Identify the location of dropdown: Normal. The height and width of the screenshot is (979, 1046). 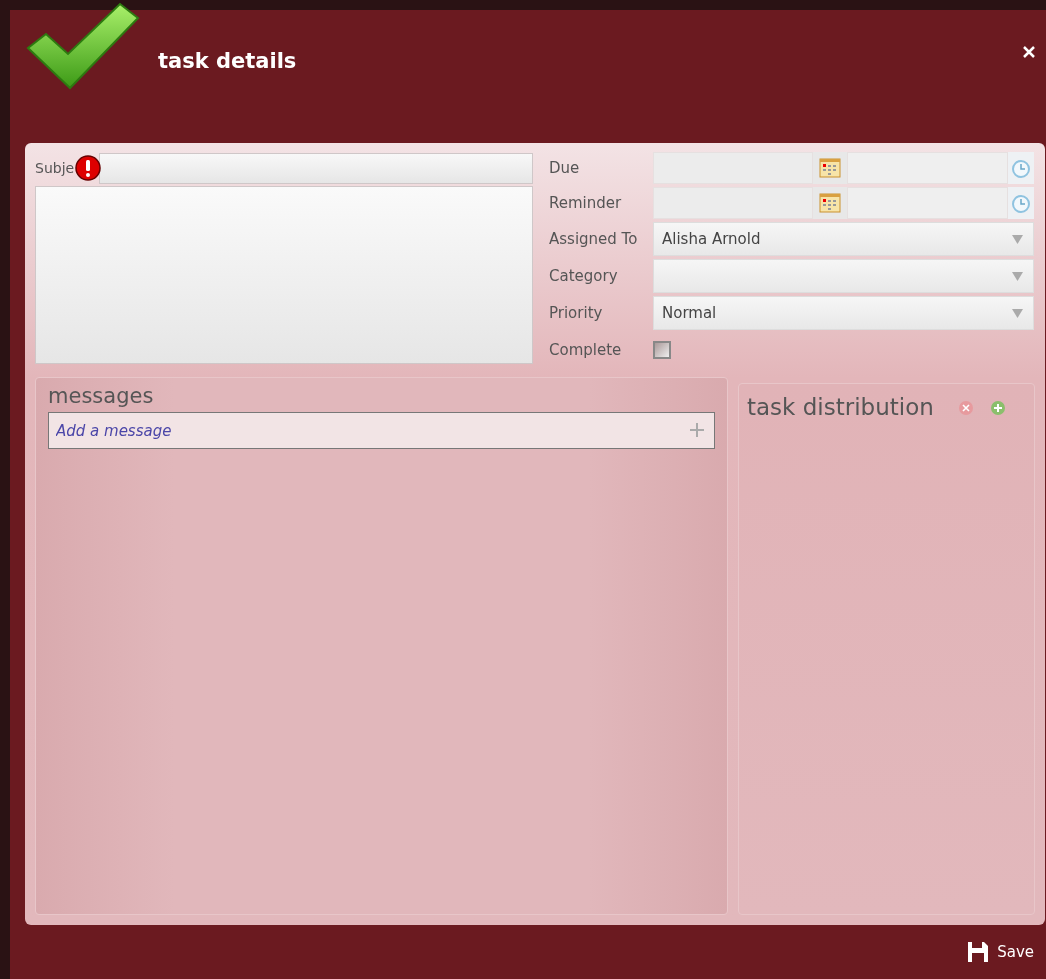
(843, 313).